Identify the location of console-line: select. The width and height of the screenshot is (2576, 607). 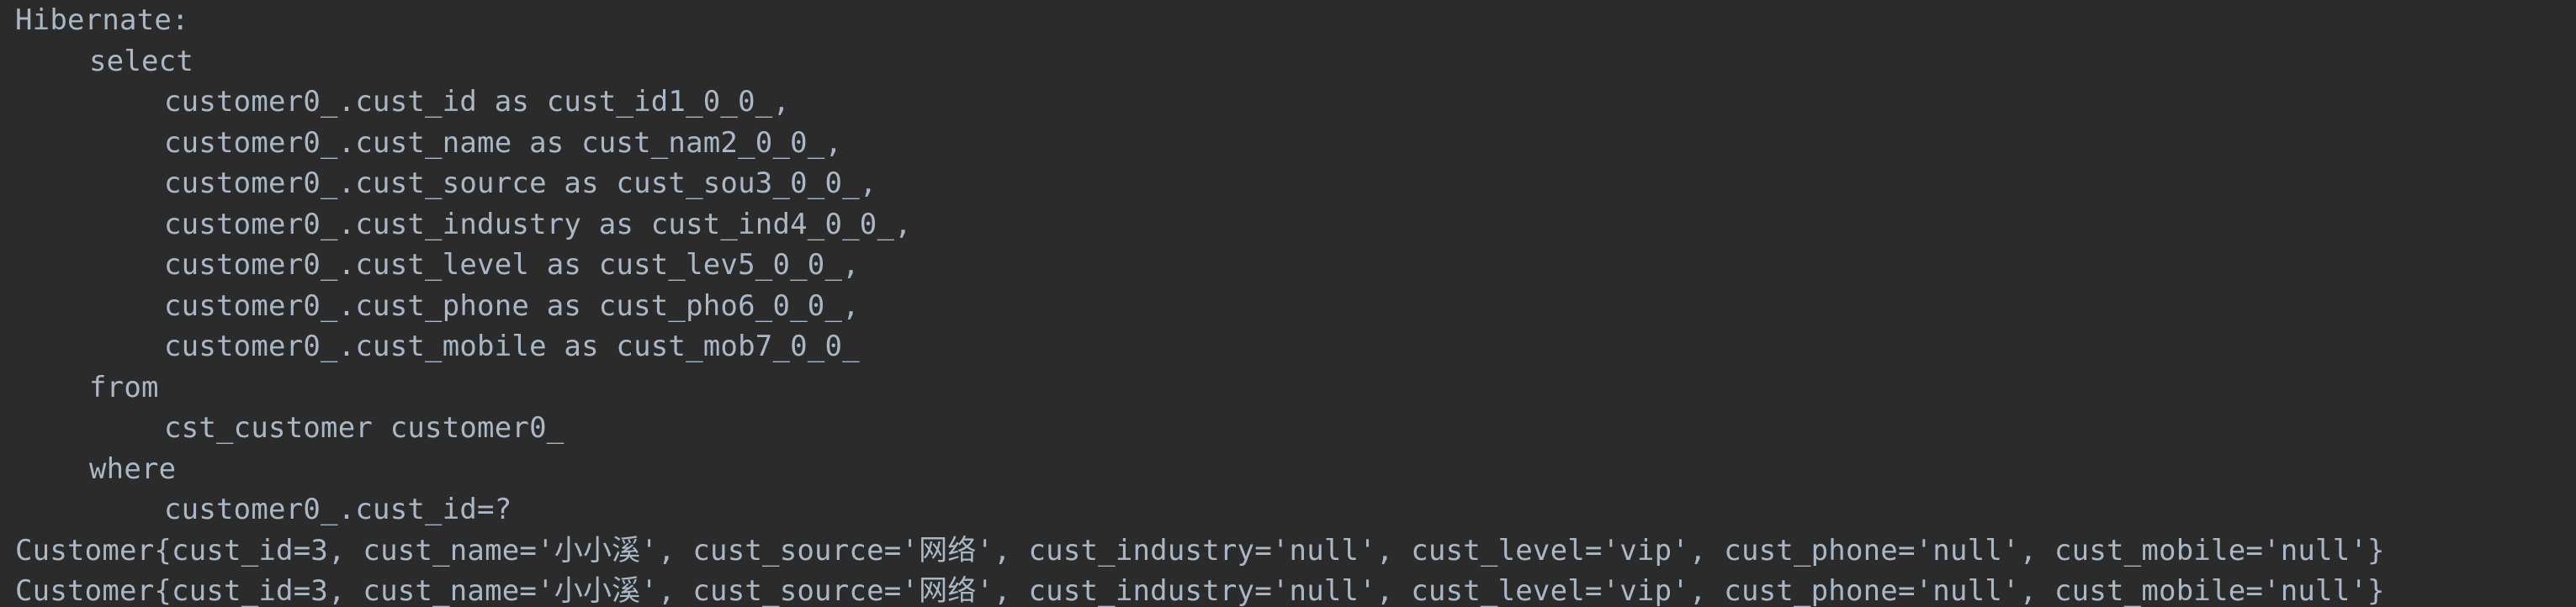
(141, 61).